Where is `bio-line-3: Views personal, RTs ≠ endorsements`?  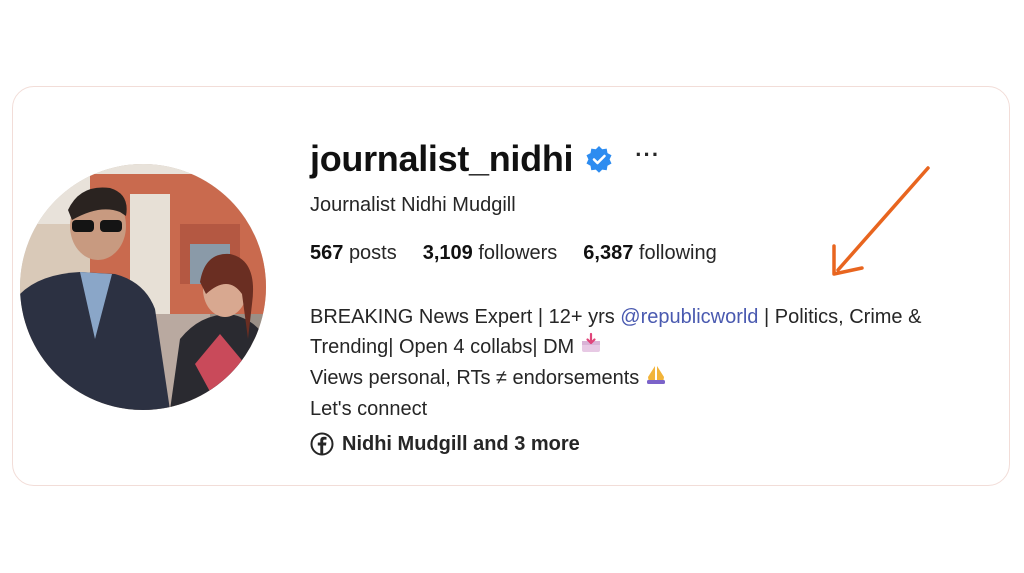
bio-line-3: Views personal, RTs ≠ endorsements is located at coordinates (655, 378).